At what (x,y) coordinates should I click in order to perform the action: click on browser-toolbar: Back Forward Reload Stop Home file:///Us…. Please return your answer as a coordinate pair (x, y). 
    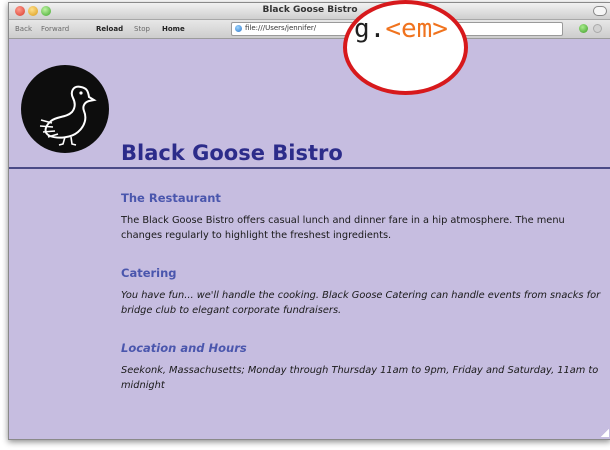
    Looking at the image, I should click on (309, 29).